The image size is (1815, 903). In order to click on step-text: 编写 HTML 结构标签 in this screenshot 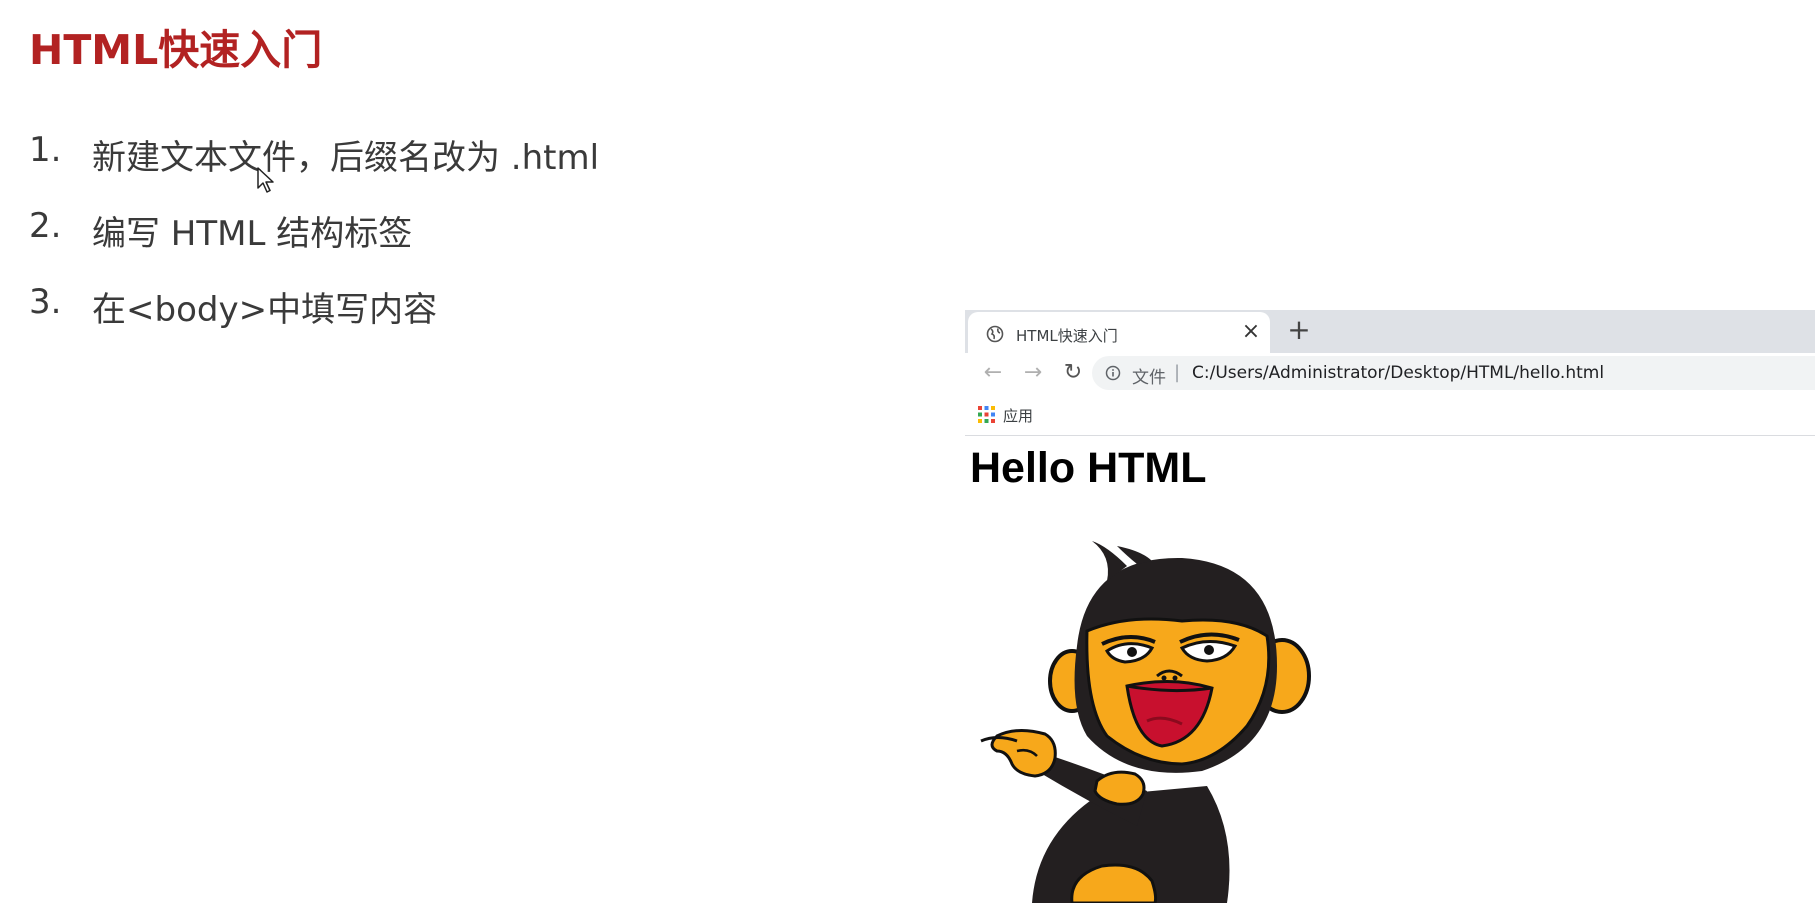, I will do `click(252, 234)`.